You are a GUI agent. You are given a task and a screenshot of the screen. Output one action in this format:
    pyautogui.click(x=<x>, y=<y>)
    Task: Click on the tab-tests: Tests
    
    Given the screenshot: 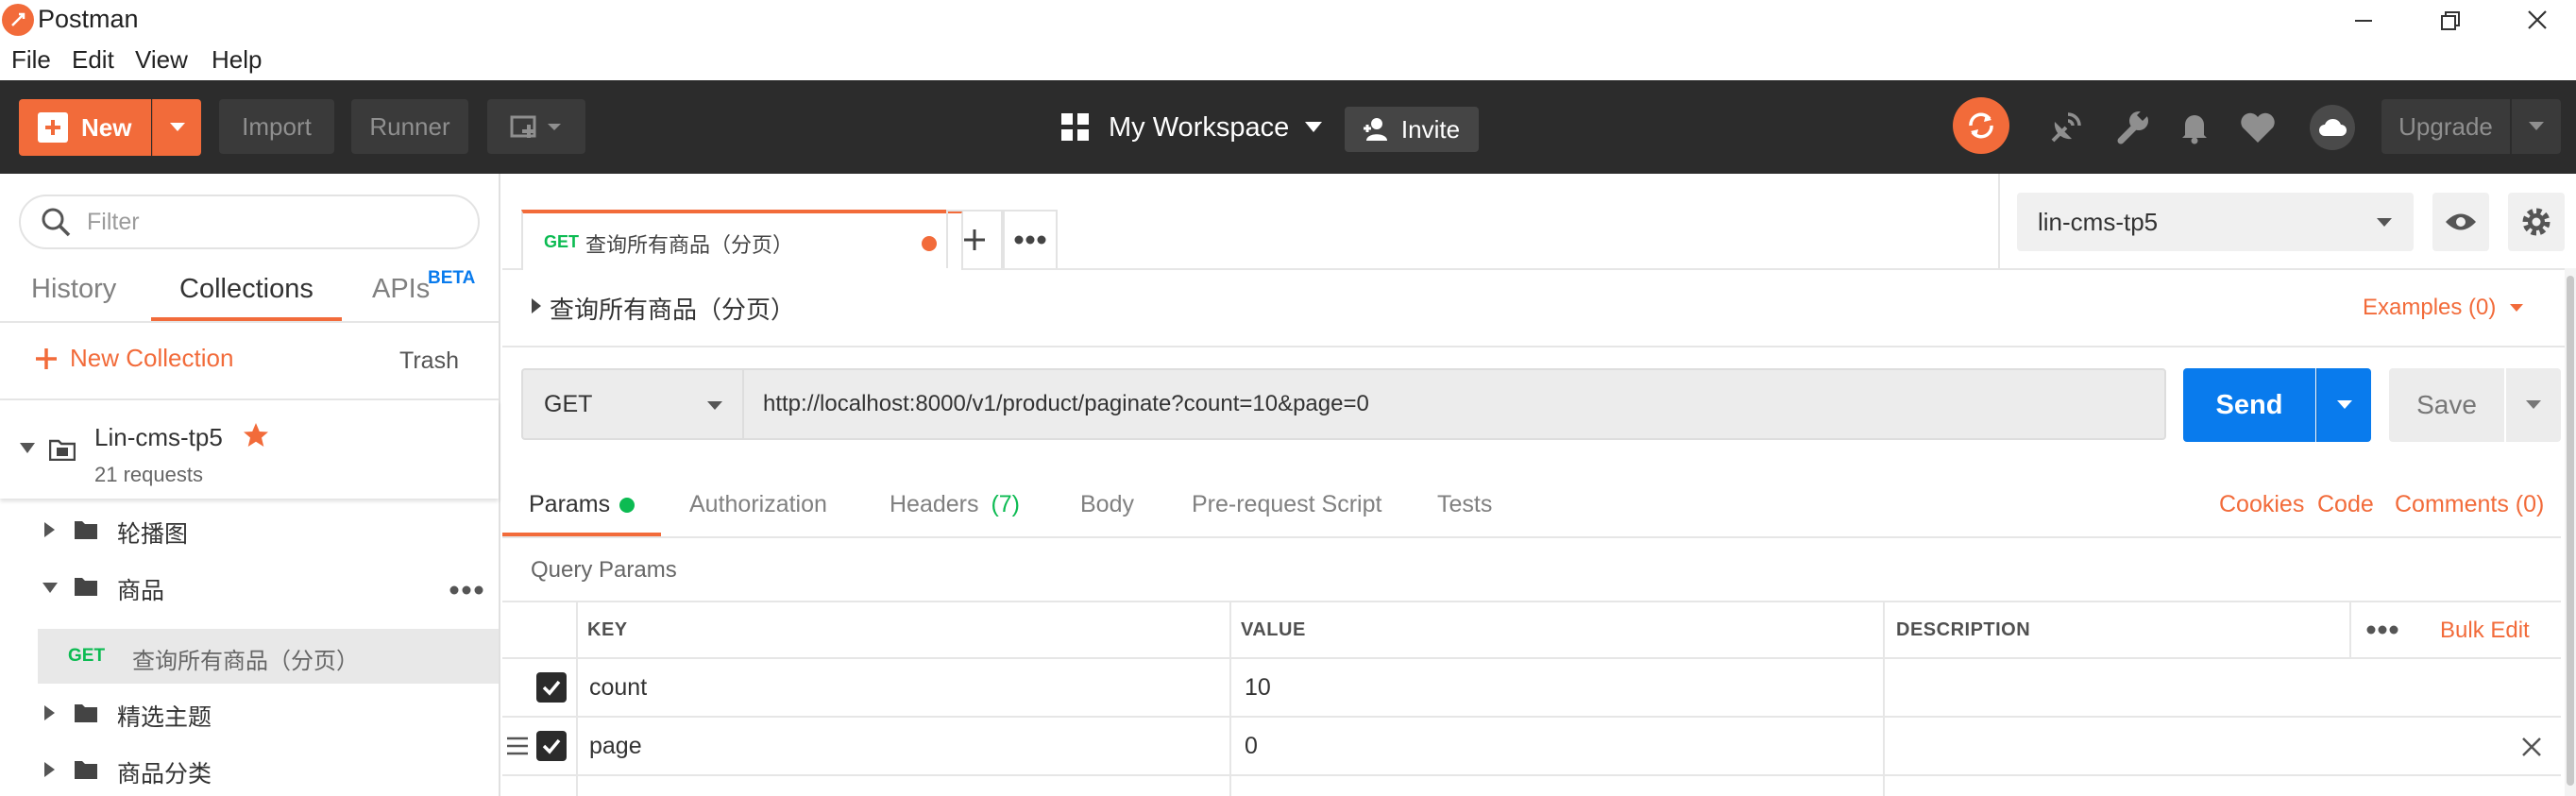 What is the action you would take?
    pyautogui.click(x=1464, y=504)
    